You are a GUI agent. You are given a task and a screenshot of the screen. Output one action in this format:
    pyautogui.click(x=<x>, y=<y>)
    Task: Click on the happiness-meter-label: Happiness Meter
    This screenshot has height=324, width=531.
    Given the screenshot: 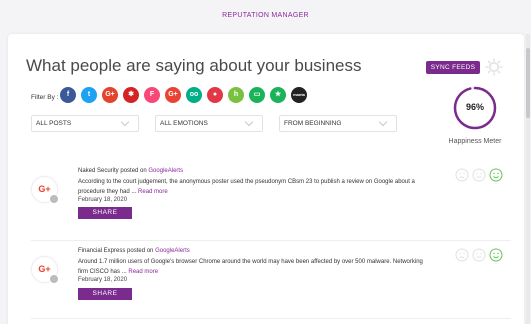 What is the action you would take?
    pyautogui.click(x=475, y=141)
    